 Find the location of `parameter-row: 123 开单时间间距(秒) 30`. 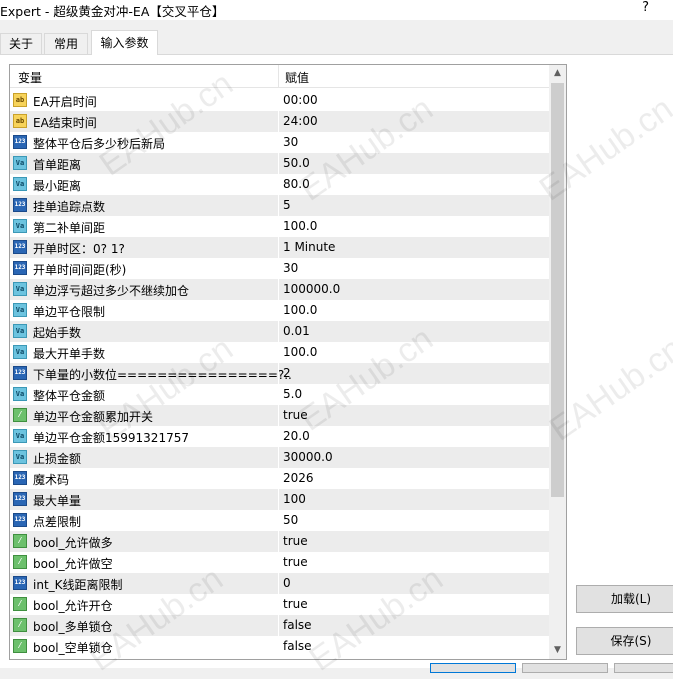

parameter-row: 123 开单时间间距(秒) 30 is located at coordinates (279, 268).